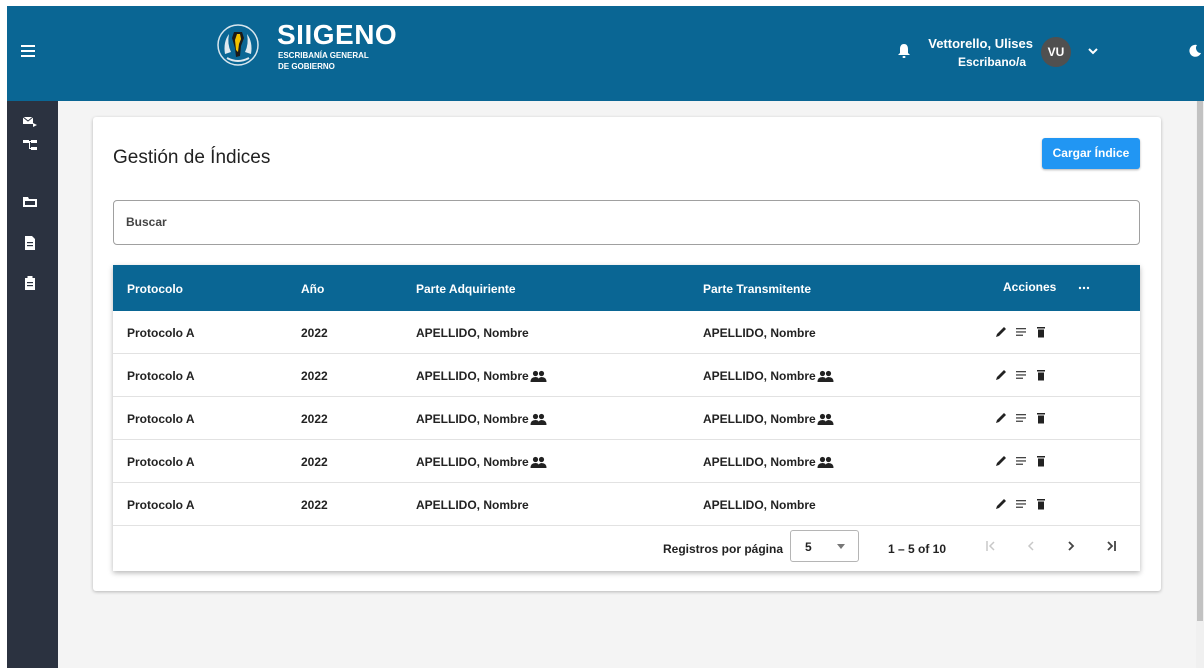 Image resolution: width=1204 pixels, height=668 pixels. What do you see at coordinates (980, 43) in the screenshot?
I see `user-name: Vettorello, Ulises` at bounding box center [980, 43].